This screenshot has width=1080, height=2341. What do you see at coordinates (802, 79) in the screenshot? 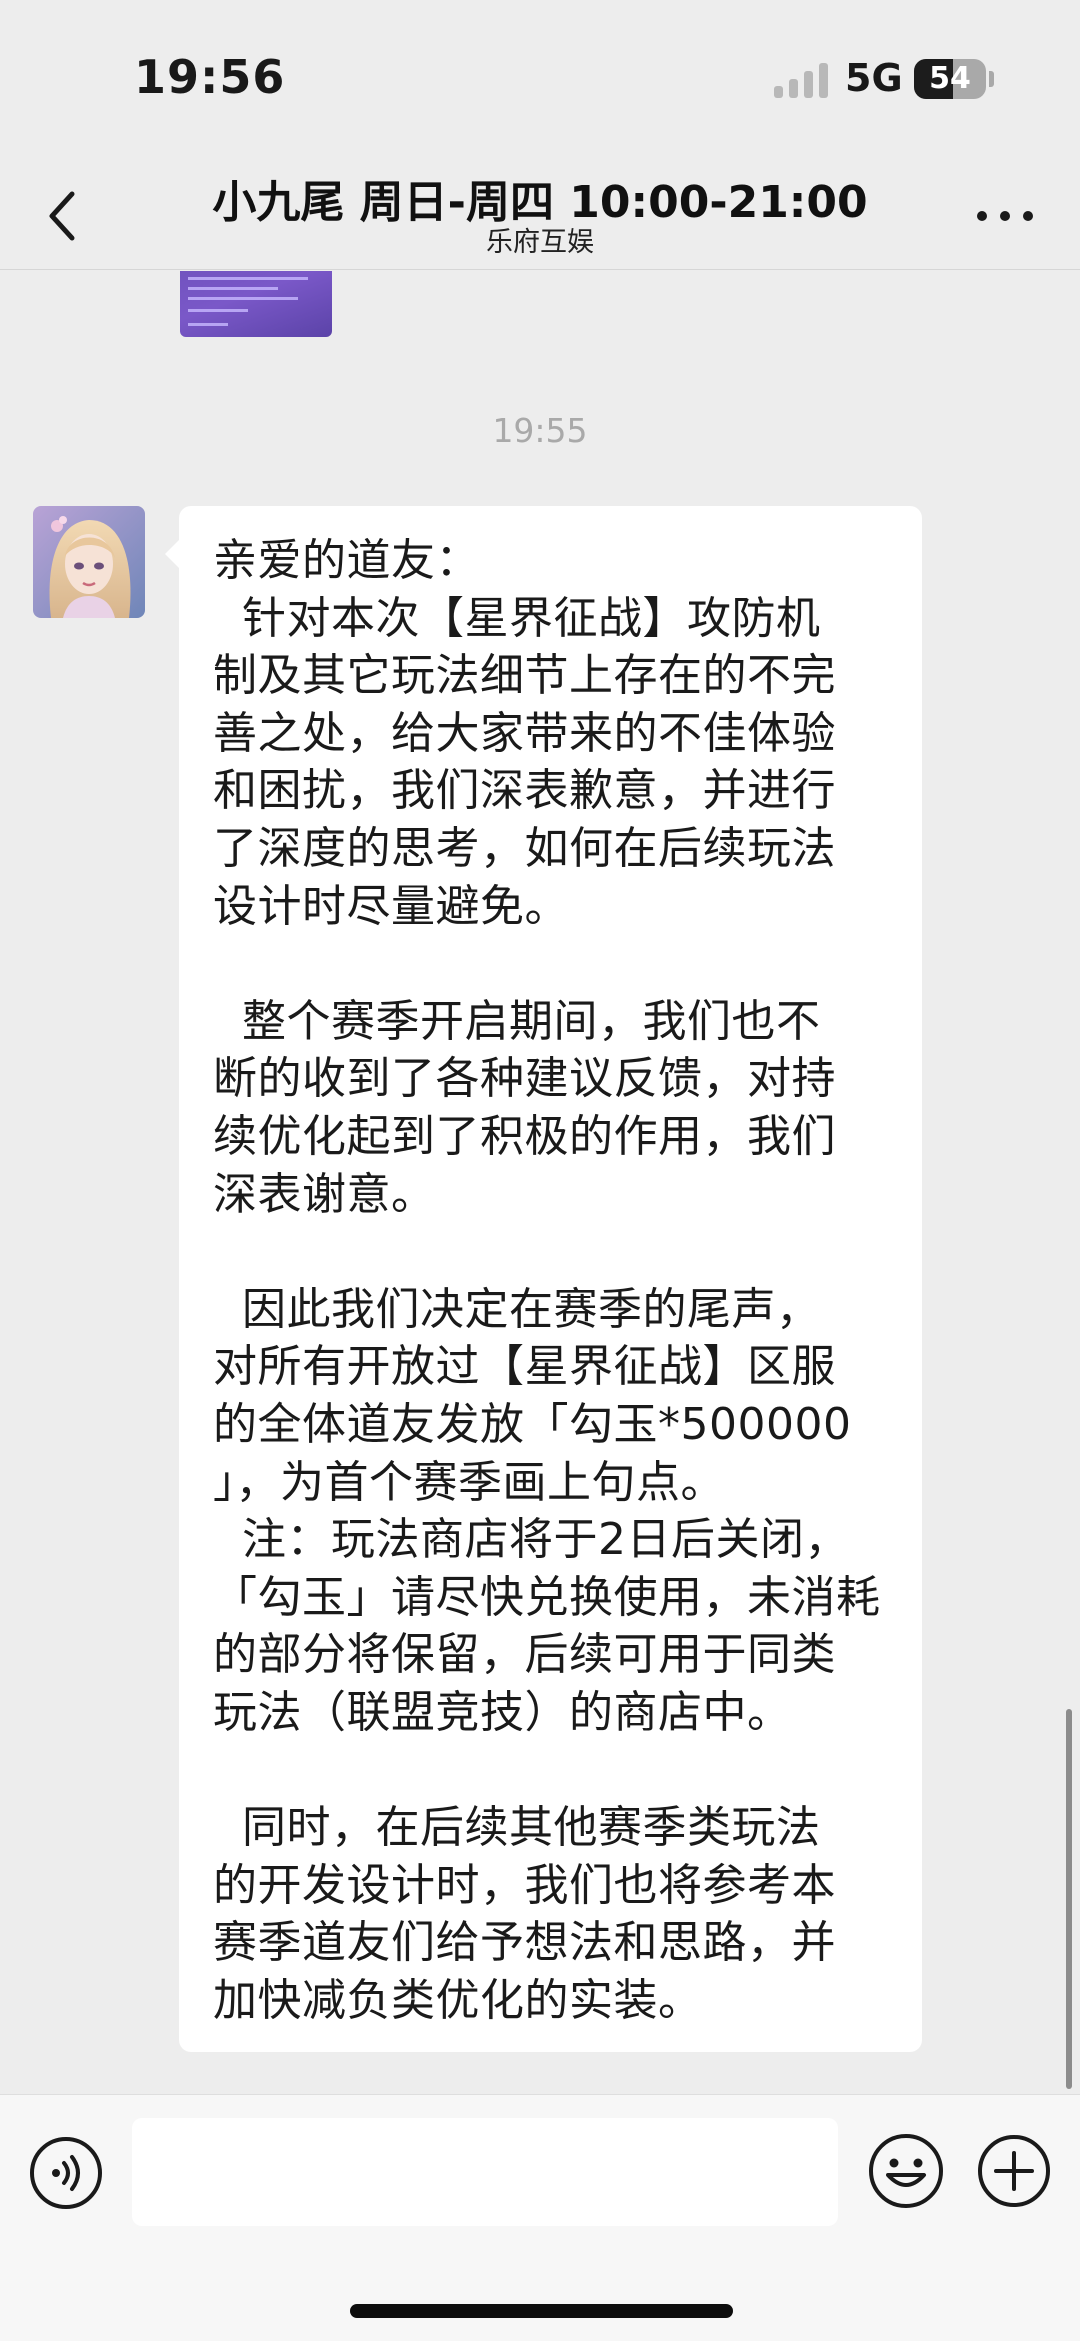
I see `signal-icon` at bounding box center [802, 79].